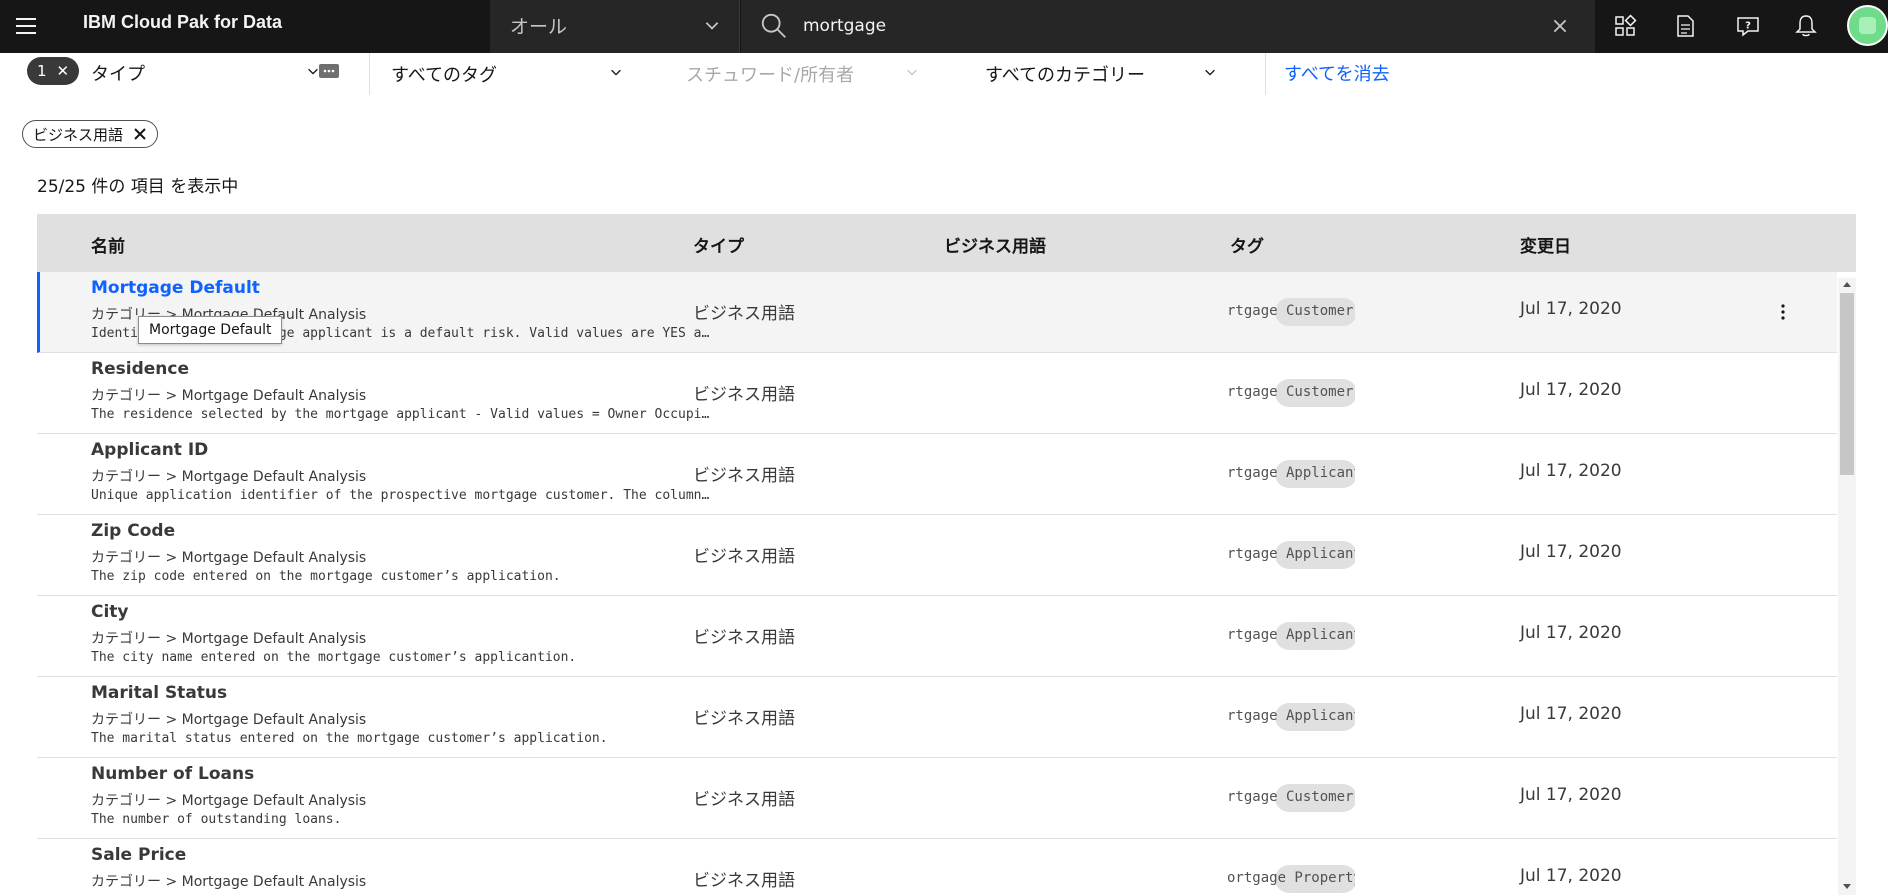  I want to click on document-icon, so click(1685, 26).